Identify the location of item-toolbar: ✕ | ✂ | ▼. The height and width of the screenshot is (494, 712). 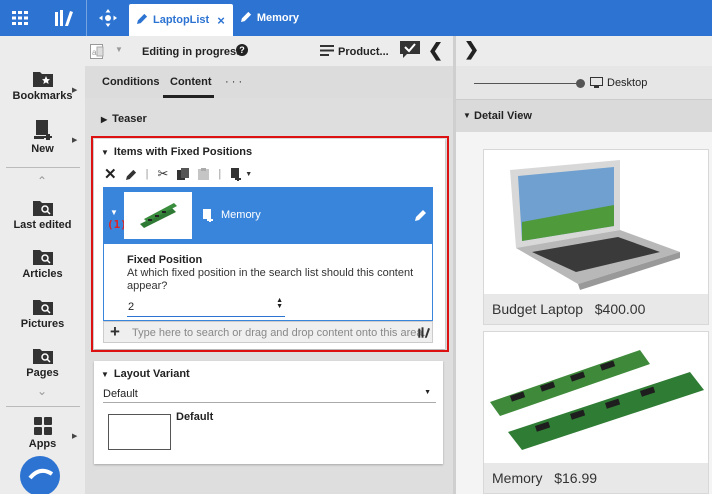
(178, 174).